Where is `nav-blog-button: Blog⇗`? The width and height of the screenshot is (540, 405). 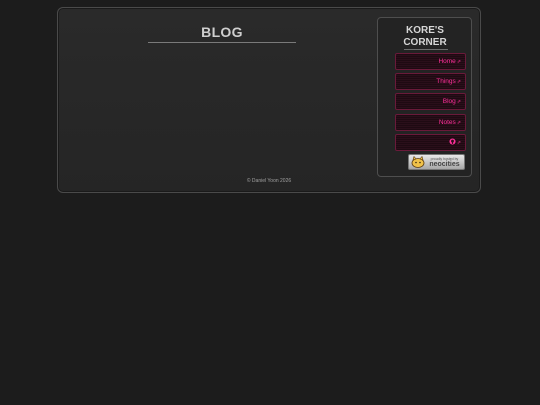 nav-blog-button: Blog⇗ is located at coordinates (430, 101).